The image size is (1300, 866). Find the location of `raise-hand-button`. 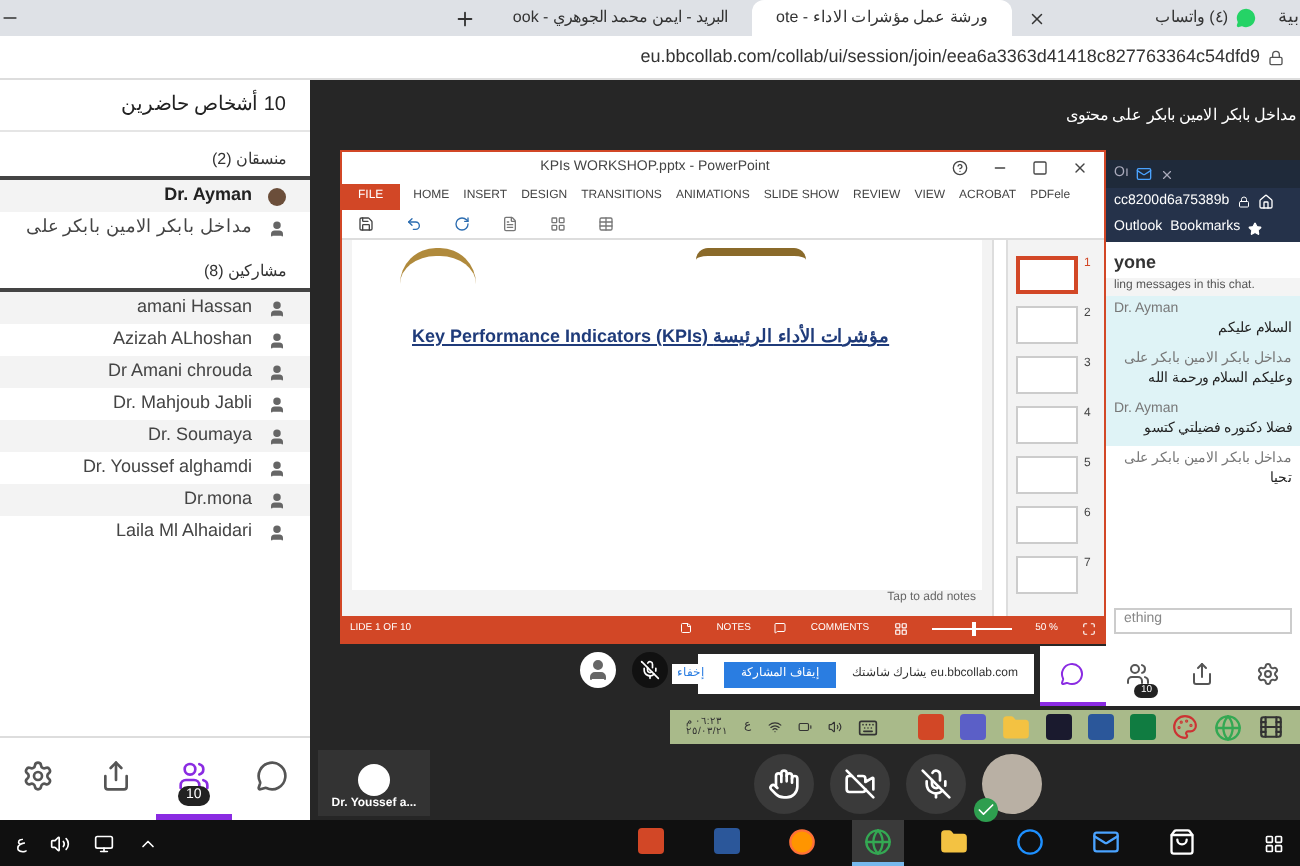

raise-hand-button is located at coordinates (784, 784).